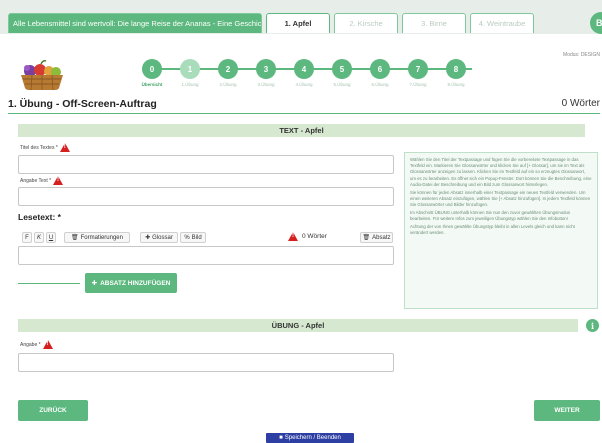 The height and width of the screenshot is (443, 602). Describe the element at coordinates (51, 237) in the screenshot. I see `underline-button: U` at that location.